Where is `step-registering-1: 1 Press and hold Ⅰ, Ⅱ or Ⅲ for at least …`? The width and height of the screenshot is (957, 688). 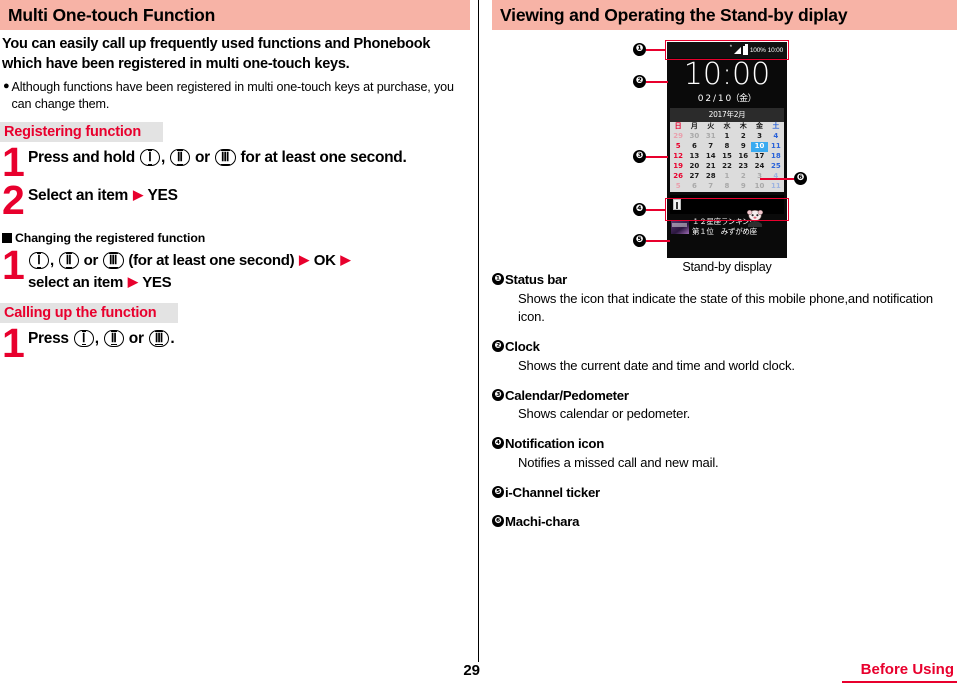
step-registering-1: 1 Press and hold Ⅰ, Ⅱ or Ⅲ for at least … is located at coordinates (236, 161).